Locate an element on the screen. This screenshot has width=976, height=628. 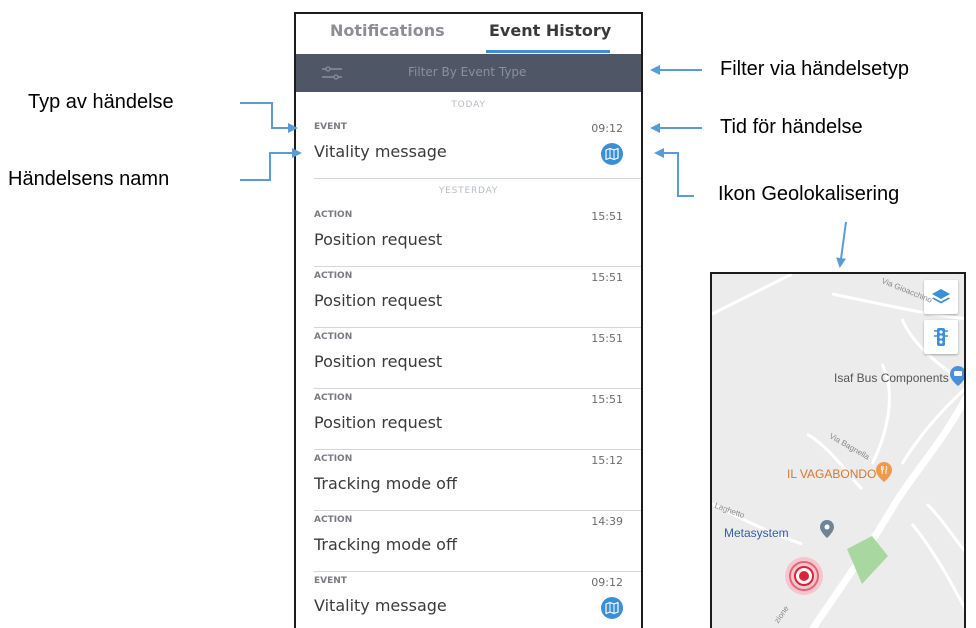
arrow-geo is located at coordinates (674, 172).